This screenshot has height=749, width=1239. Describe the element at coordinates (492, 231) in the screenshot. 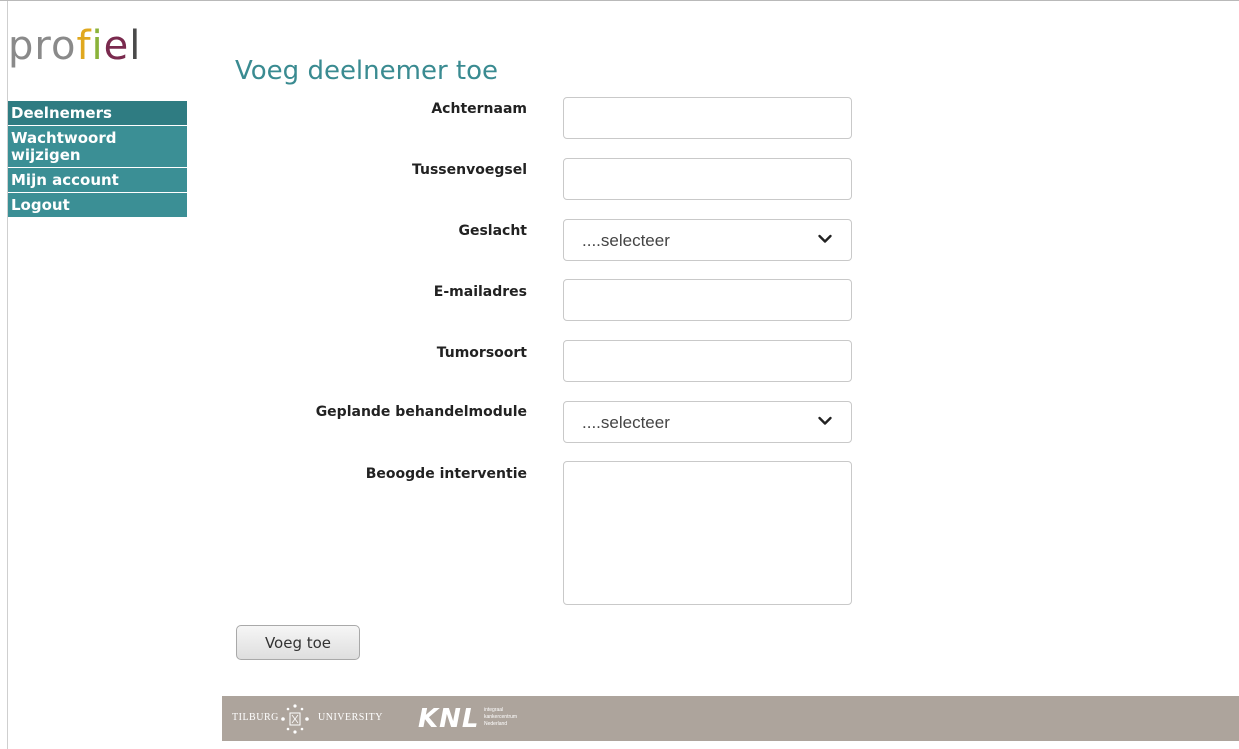

I see `geslacht-label: Geslacht` at that location.